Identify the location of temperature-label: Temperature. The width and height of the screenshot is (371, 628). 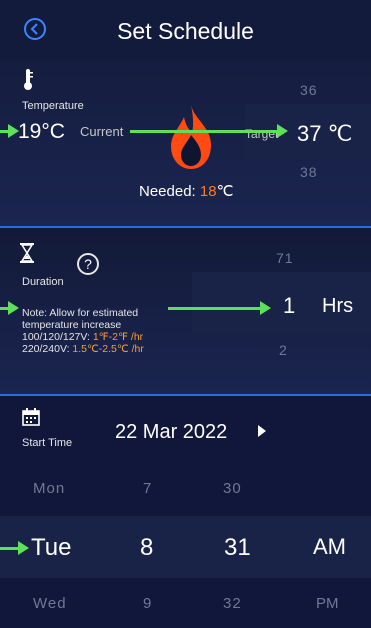
(53, 106).